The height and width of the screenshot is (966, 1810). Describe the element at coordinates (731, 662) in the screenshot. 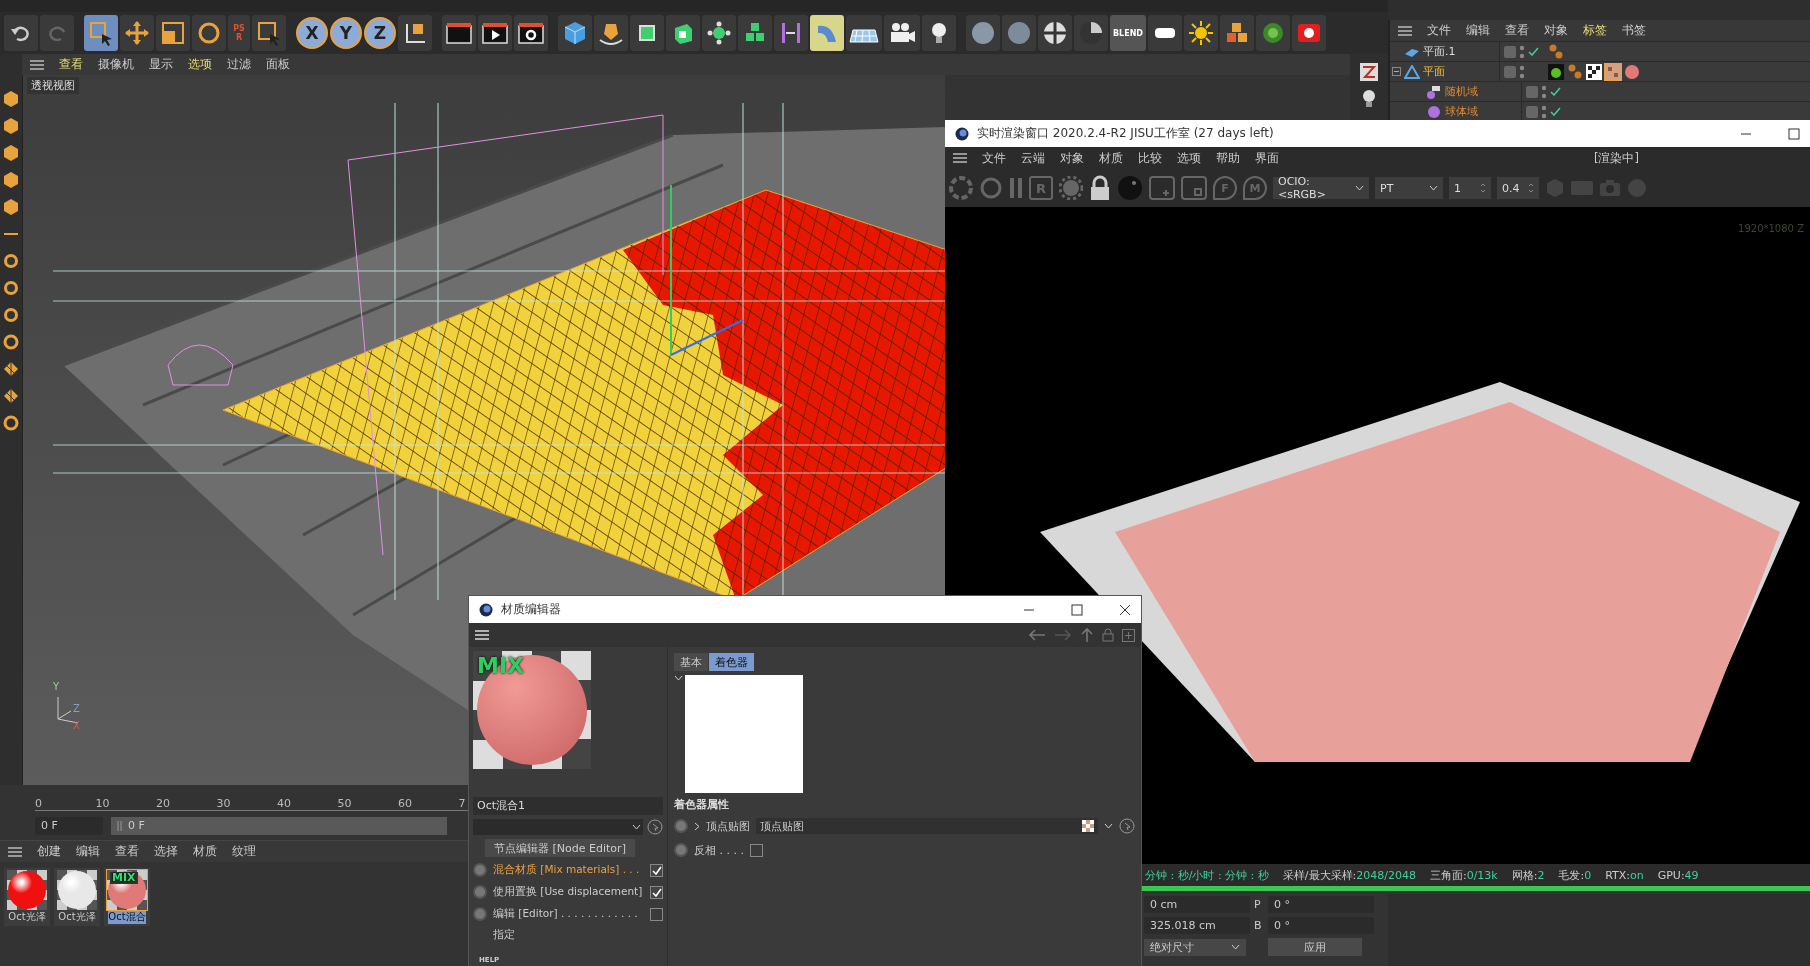

I see `tab: 着色器` at that location.